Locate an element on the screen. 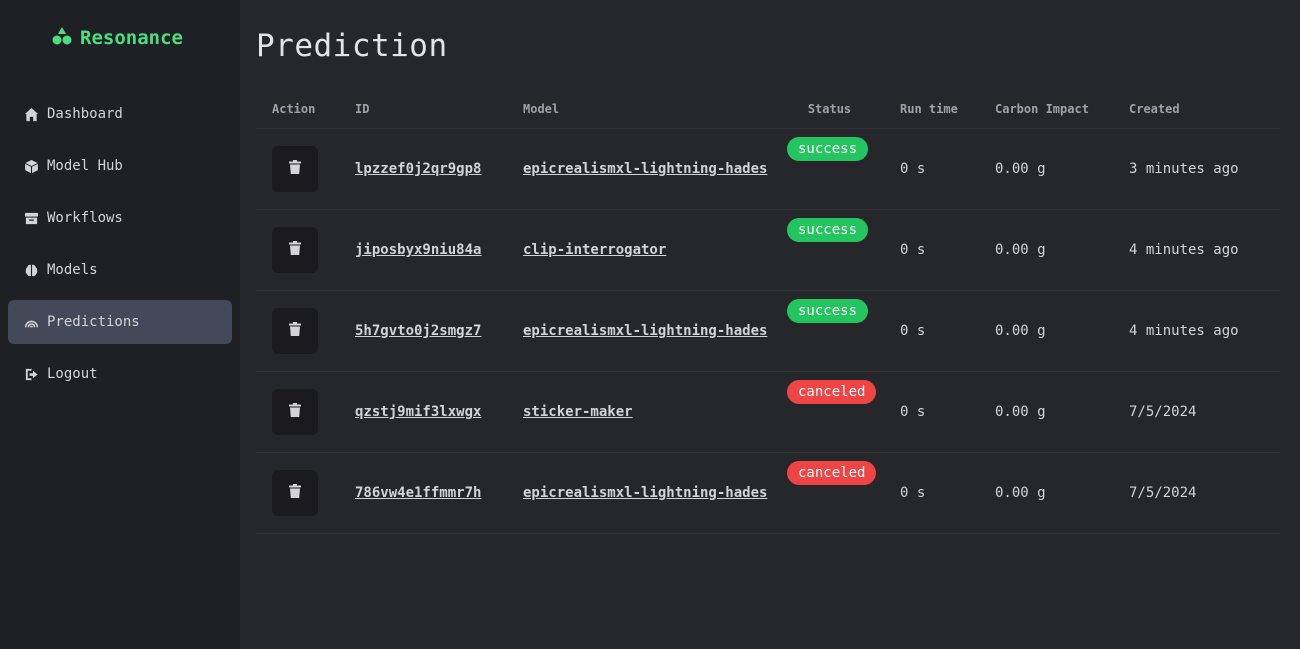 The image size is (1300, 649). sidebar-item-predictions: Predictions is located at coordinates (120, 322).